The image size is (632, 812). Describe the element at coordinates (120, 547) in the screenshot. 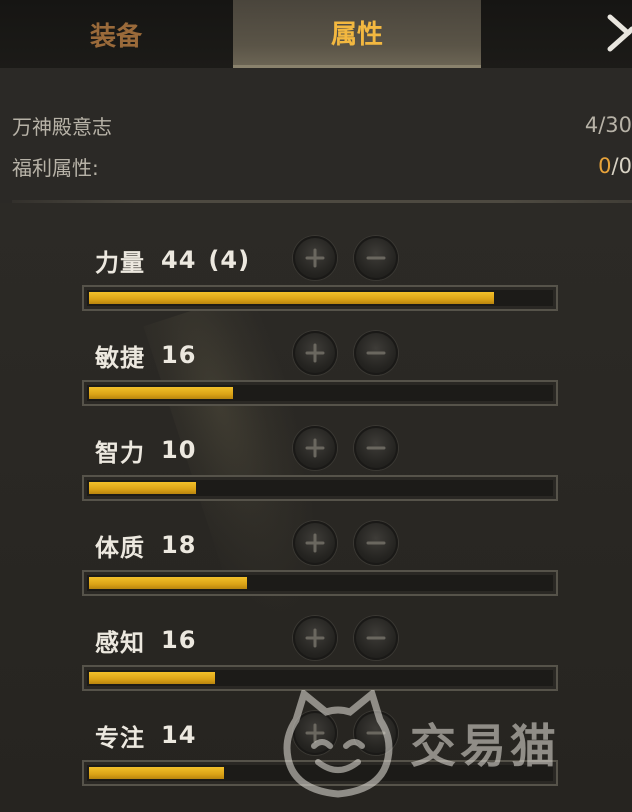

I see `stat-name: 体质` at that location.